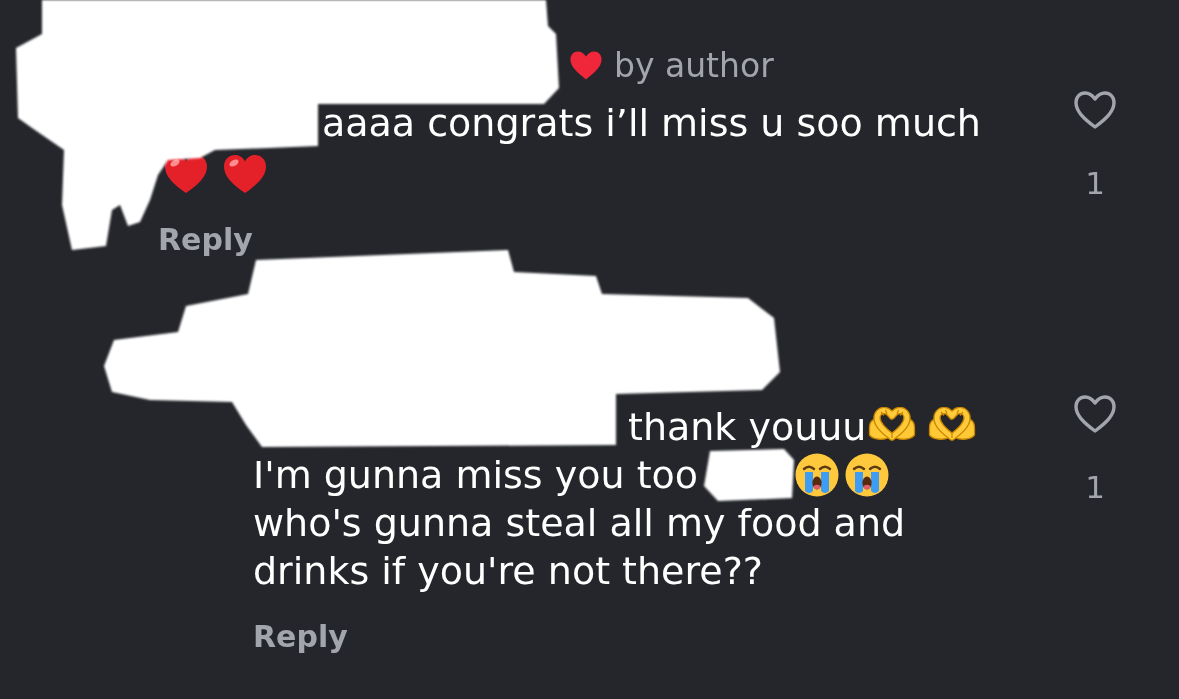  What do you see at coordinates (694, 65) in the screenshot?
I see `liked-by-author-label: by author` at bounding box center [694, 65].